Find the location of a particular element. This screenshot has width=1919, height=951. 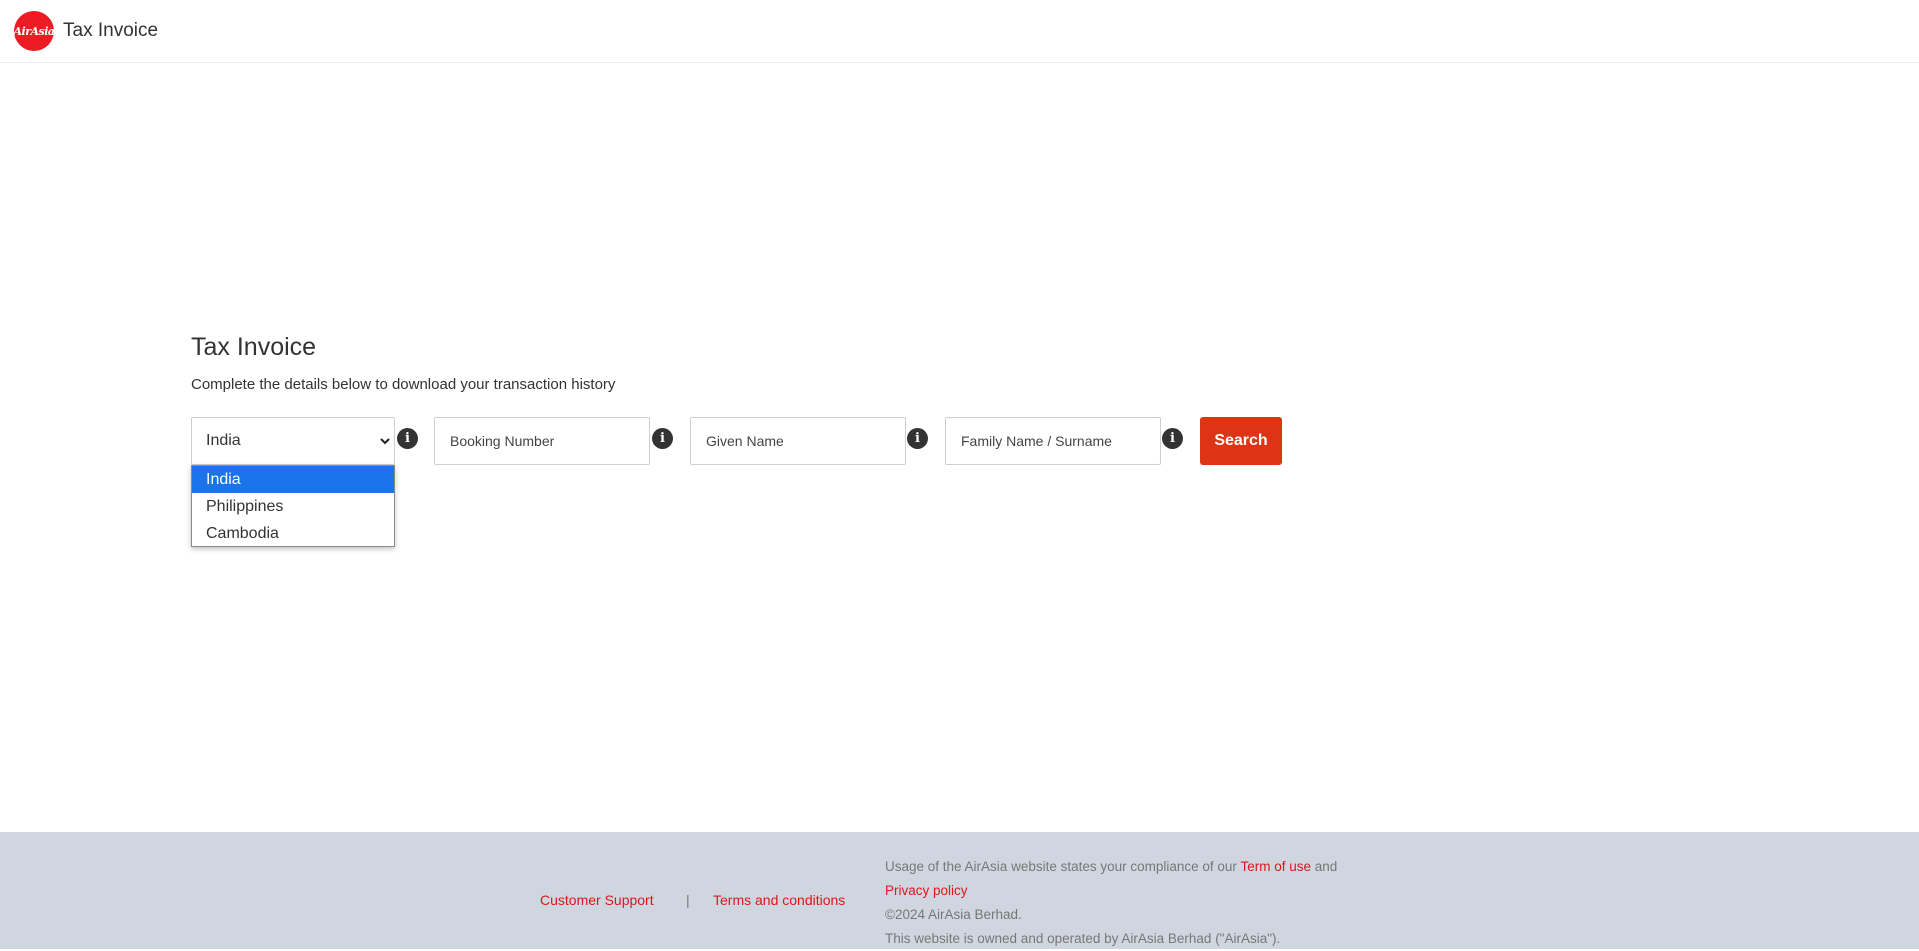

country-option-india: India is located at coordinates (293, 479).